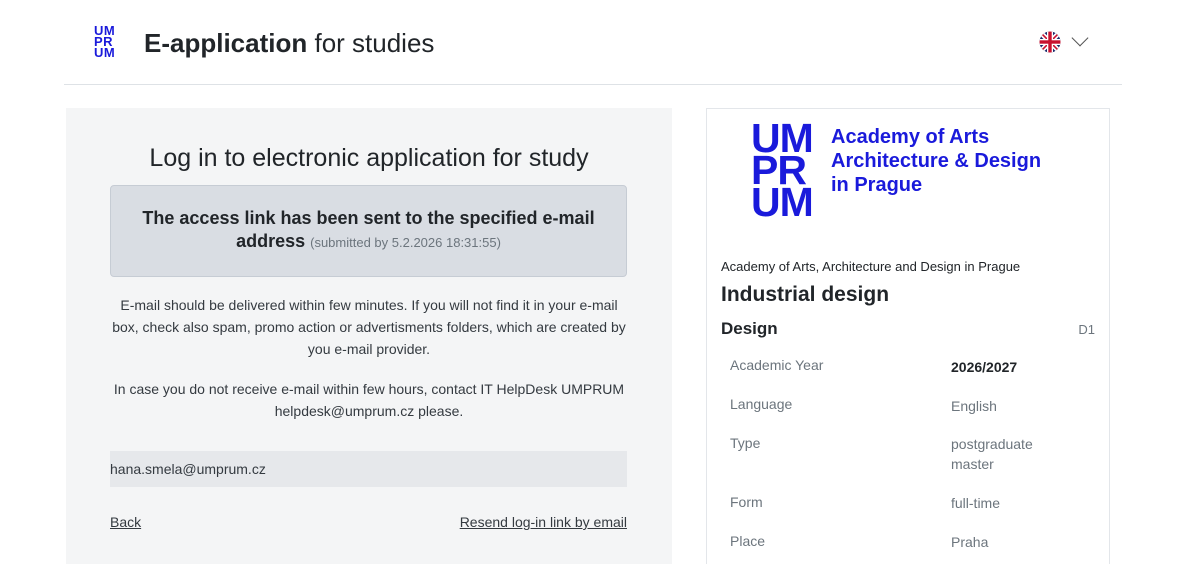 Image resolution: width=1183 pixels, height=564 pixels. Describe the element at coordinates (745, 443) in the screenshot. I see `detail-label-type: Type` at that location.